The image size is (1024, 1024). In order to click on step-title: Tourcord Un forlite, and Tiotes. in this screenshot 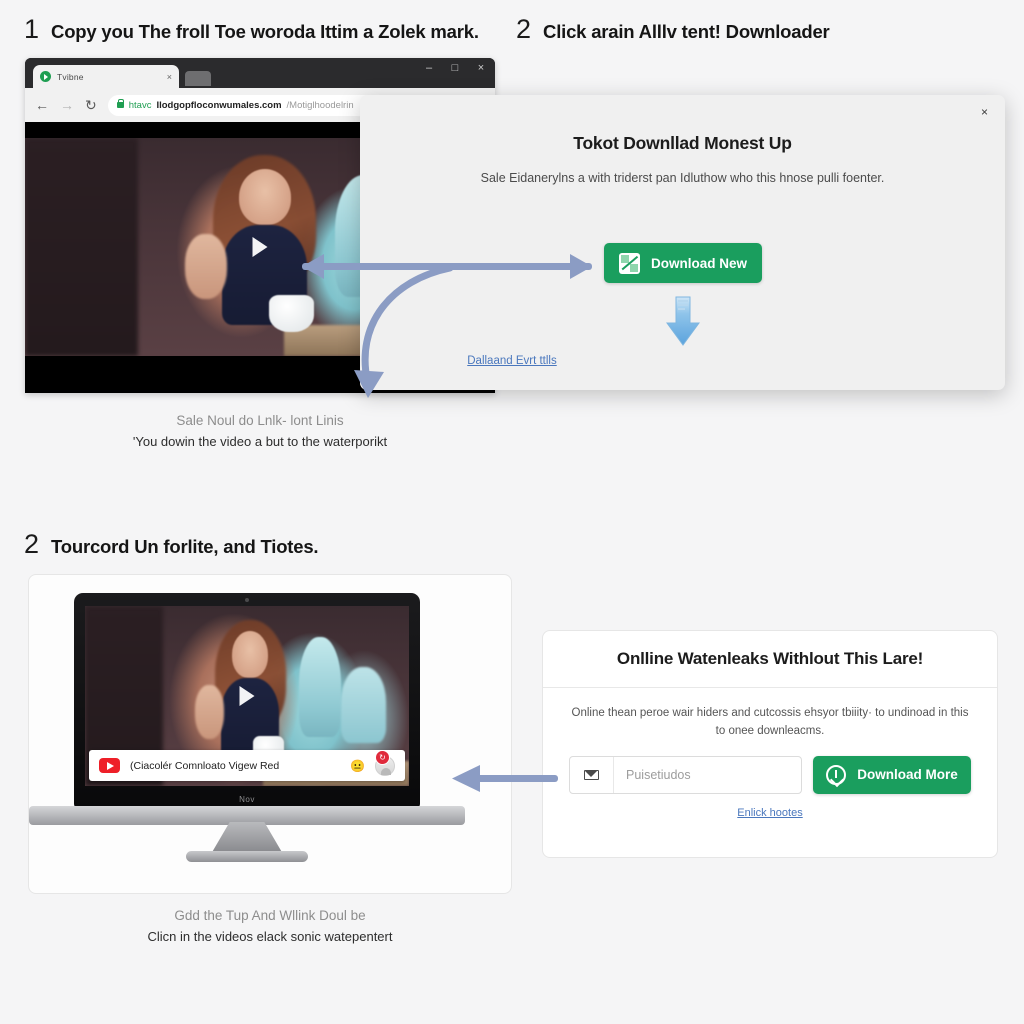, I will do `click(185, 546)`.